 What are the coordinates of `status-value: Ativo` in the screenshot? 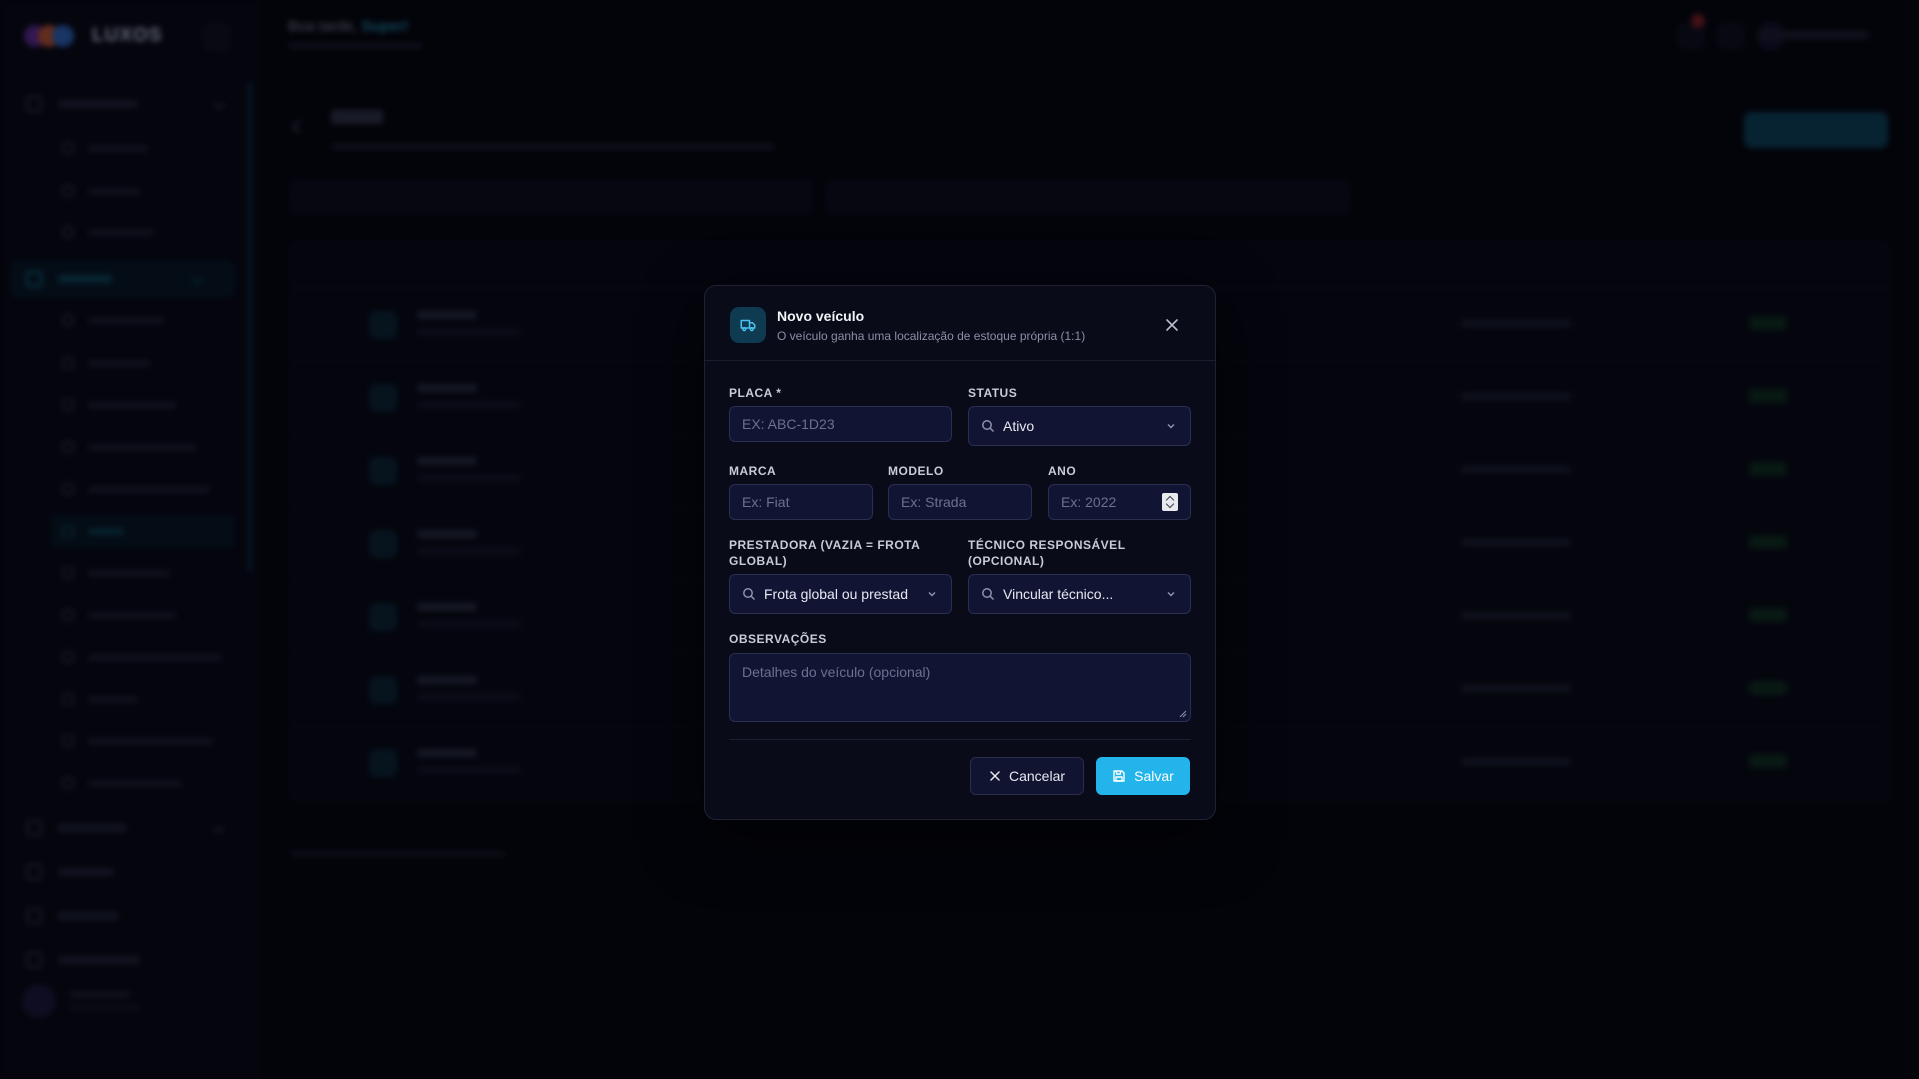 It's located at (1019, 426).